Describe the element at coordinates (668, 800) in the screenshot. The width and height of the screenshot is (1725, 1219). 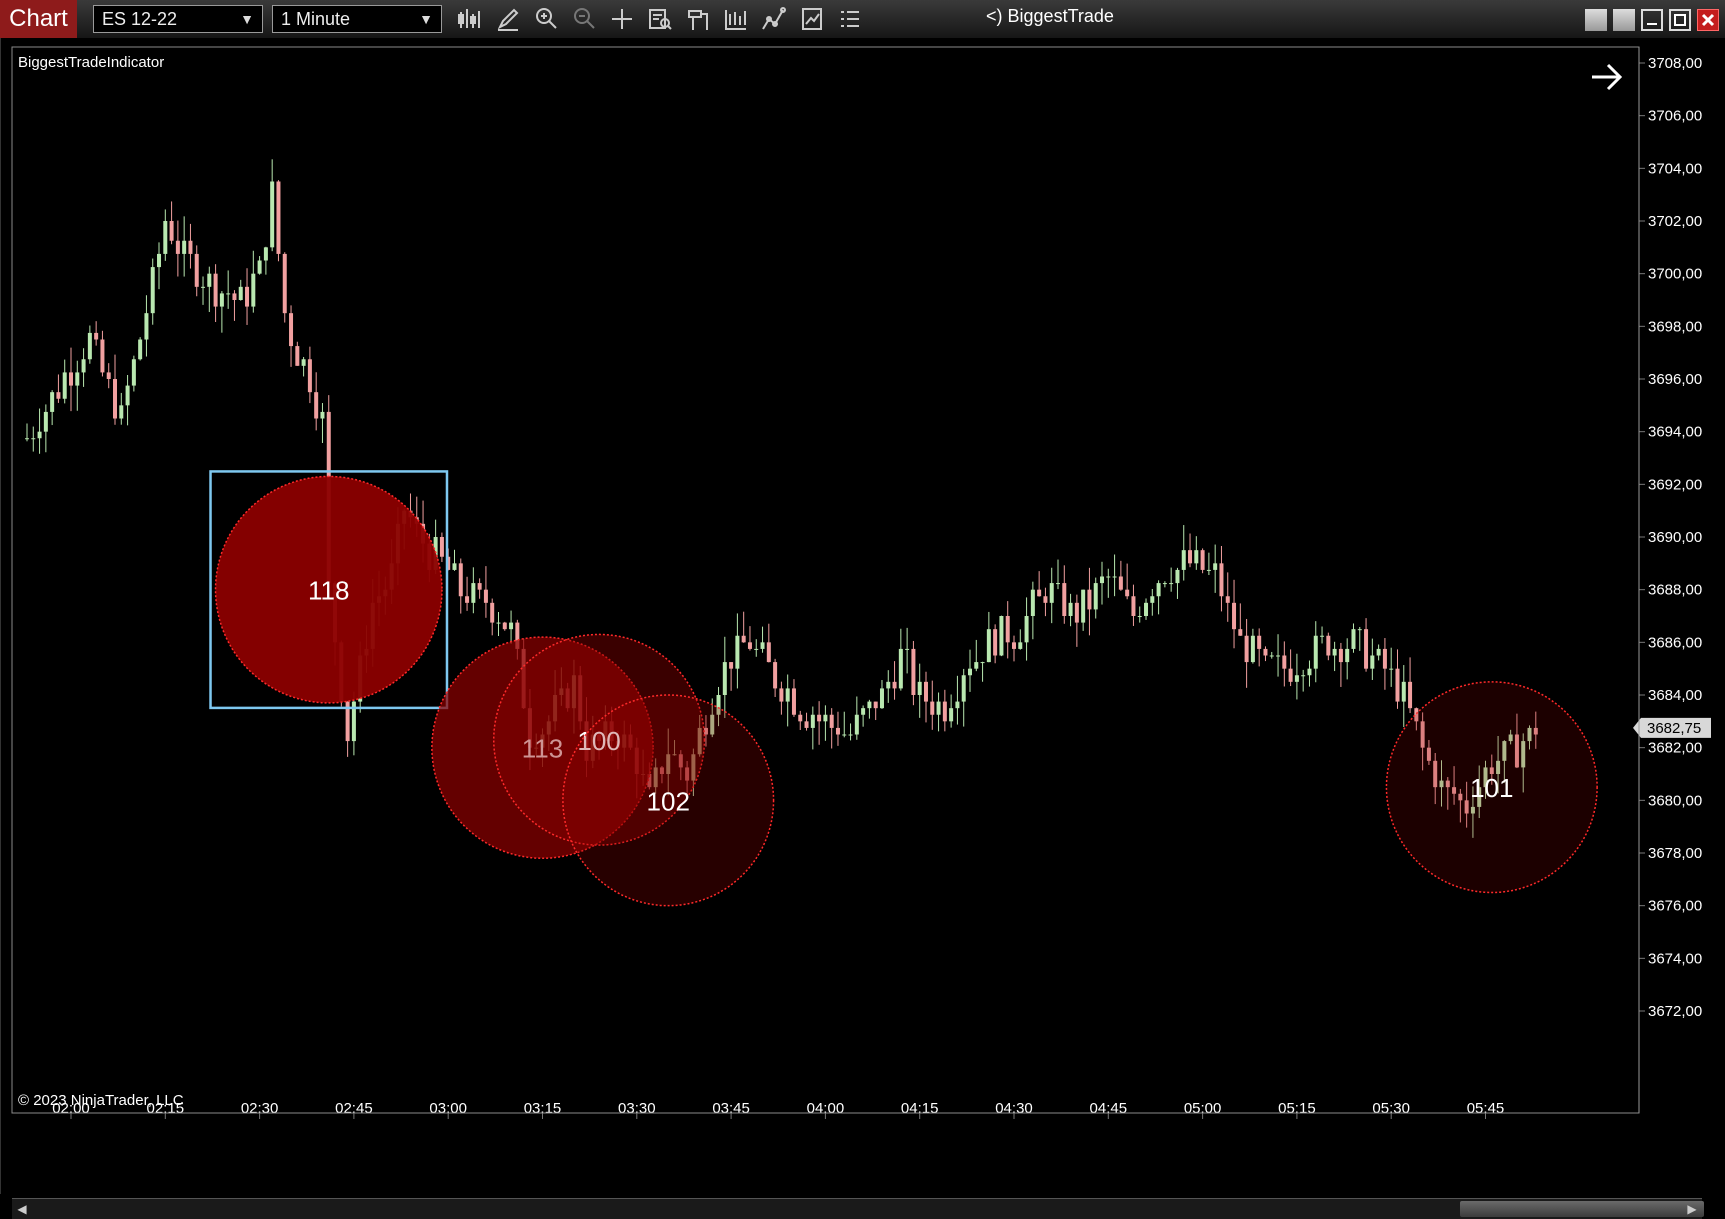
I see `trade-bubble: 102` at that location.